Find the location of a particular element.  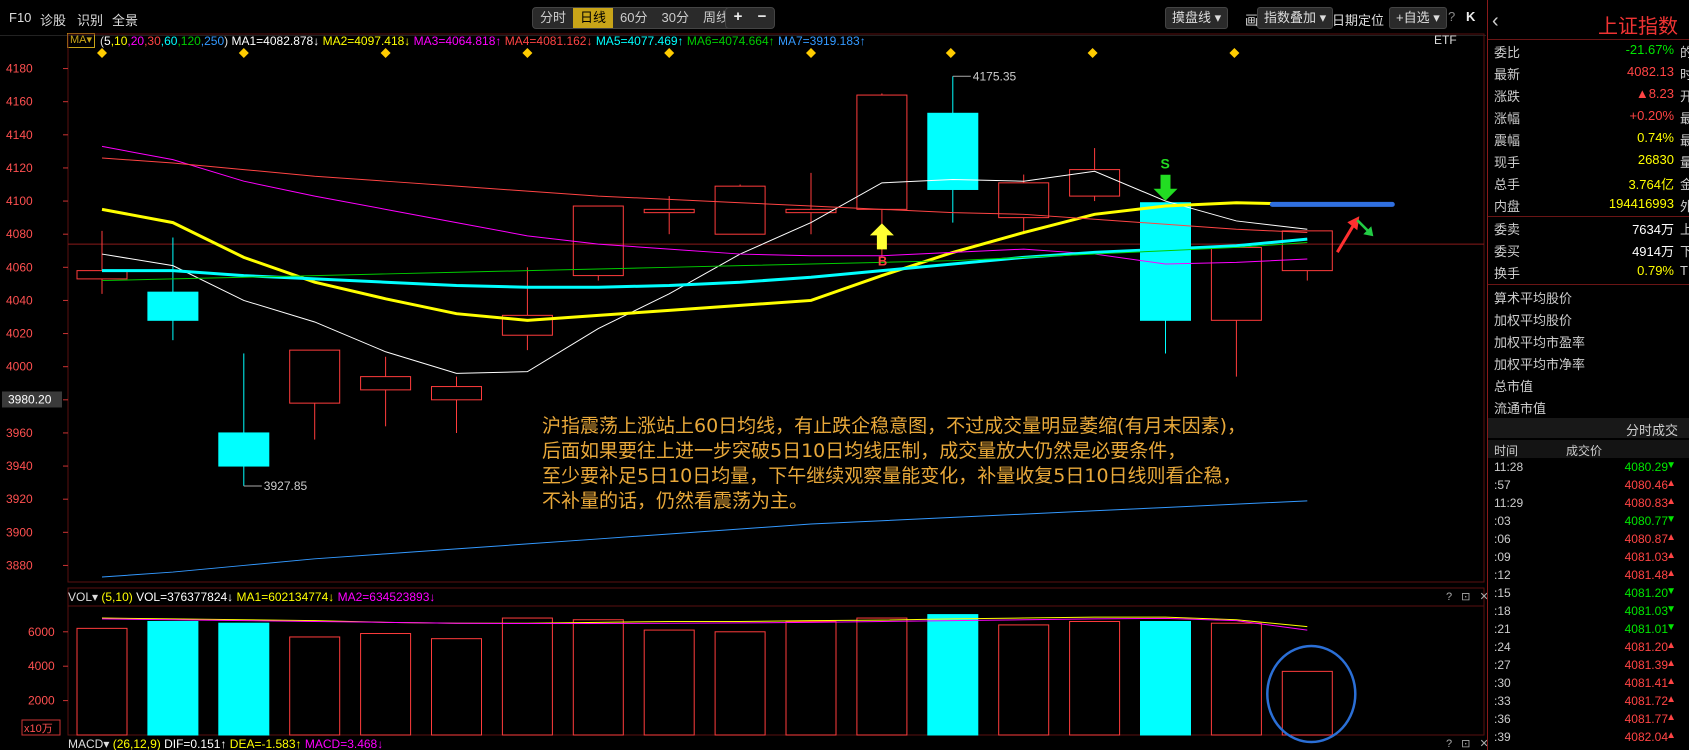

index-stat-label: 总市值 is located at coordinates (1514, 386).